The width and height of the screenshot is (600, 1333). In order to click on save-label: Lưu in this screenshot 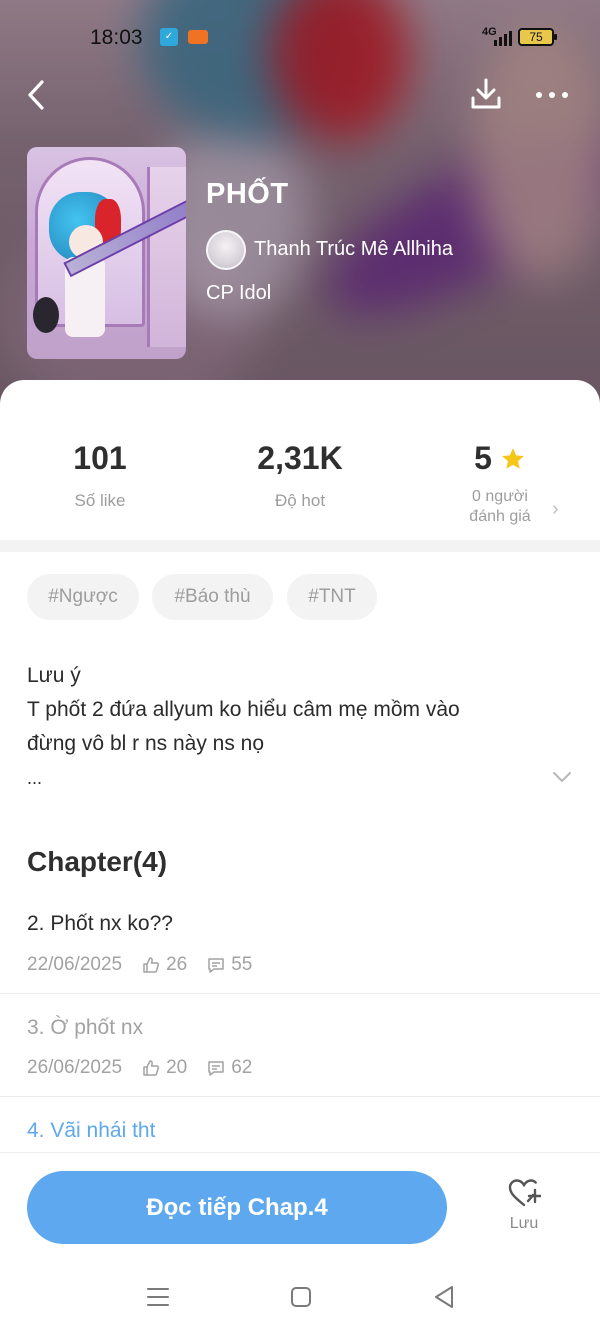, I will do `click(524, 1223)`.